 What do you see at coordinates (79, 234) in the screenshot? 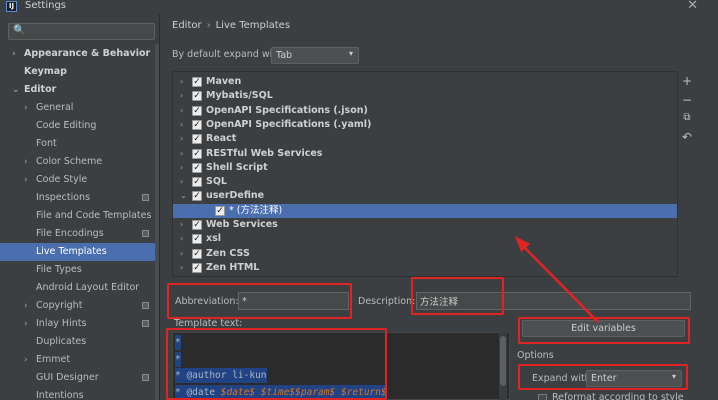
I see `sidebar-item: File Encodings` at bounding box center [79, 234].